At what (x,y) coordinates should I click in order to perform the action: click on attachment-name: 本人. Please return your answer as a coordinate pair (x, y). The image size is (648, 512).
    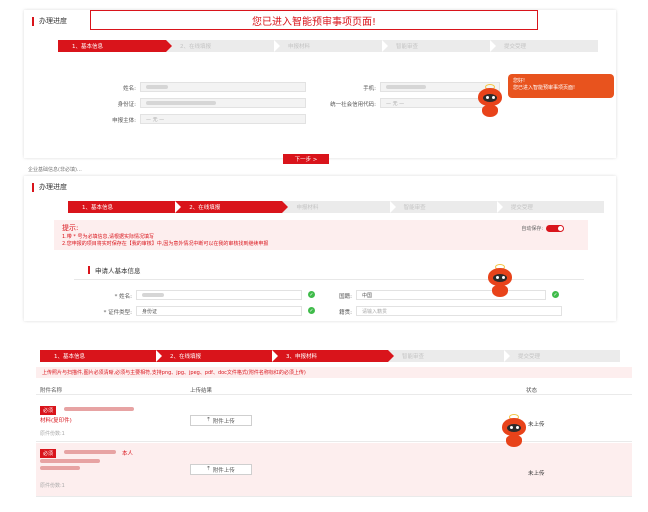
    Looking at the image, I should click on (128, 454).